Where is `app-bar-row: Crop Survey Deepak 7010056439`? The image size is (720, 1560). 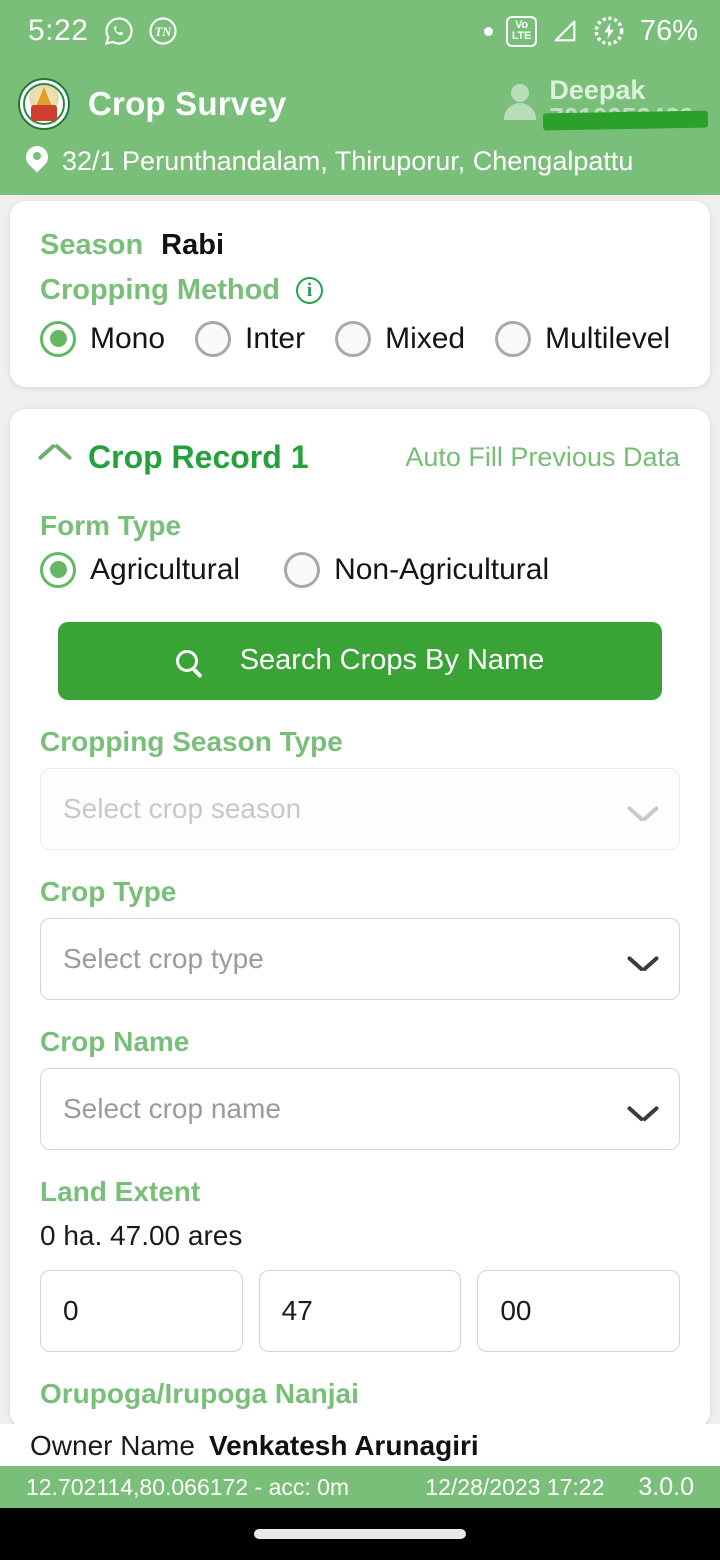 app-bar-row: Crop Survey Deepak 7010056439 is located at coordinates (363, 103).